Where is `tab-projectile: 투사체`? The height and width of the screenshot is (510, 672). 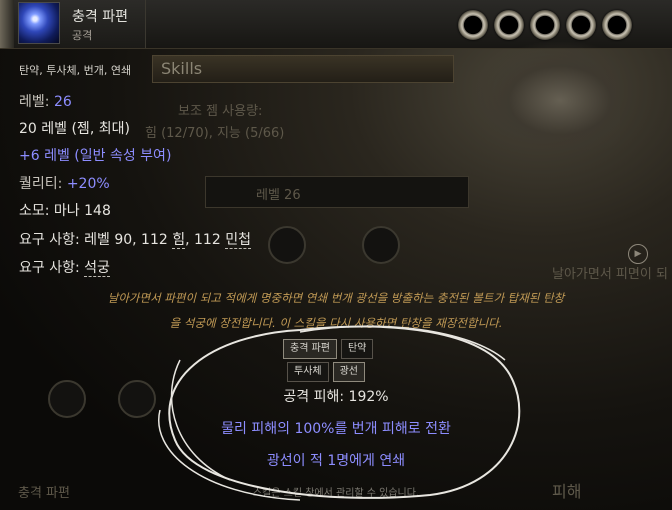 tab-projectile: 투사체 is located at coordinates (308, 372).